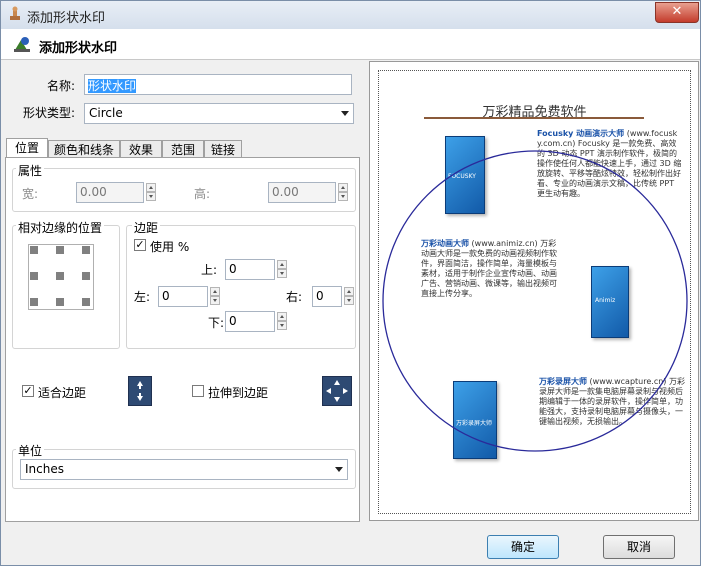 The width and height of the screenshot is (701, 566). What do you see at coordinates (327, 296) in the screenshot?
I see `right-margin-field: 0` at bounding box center [327, 296].